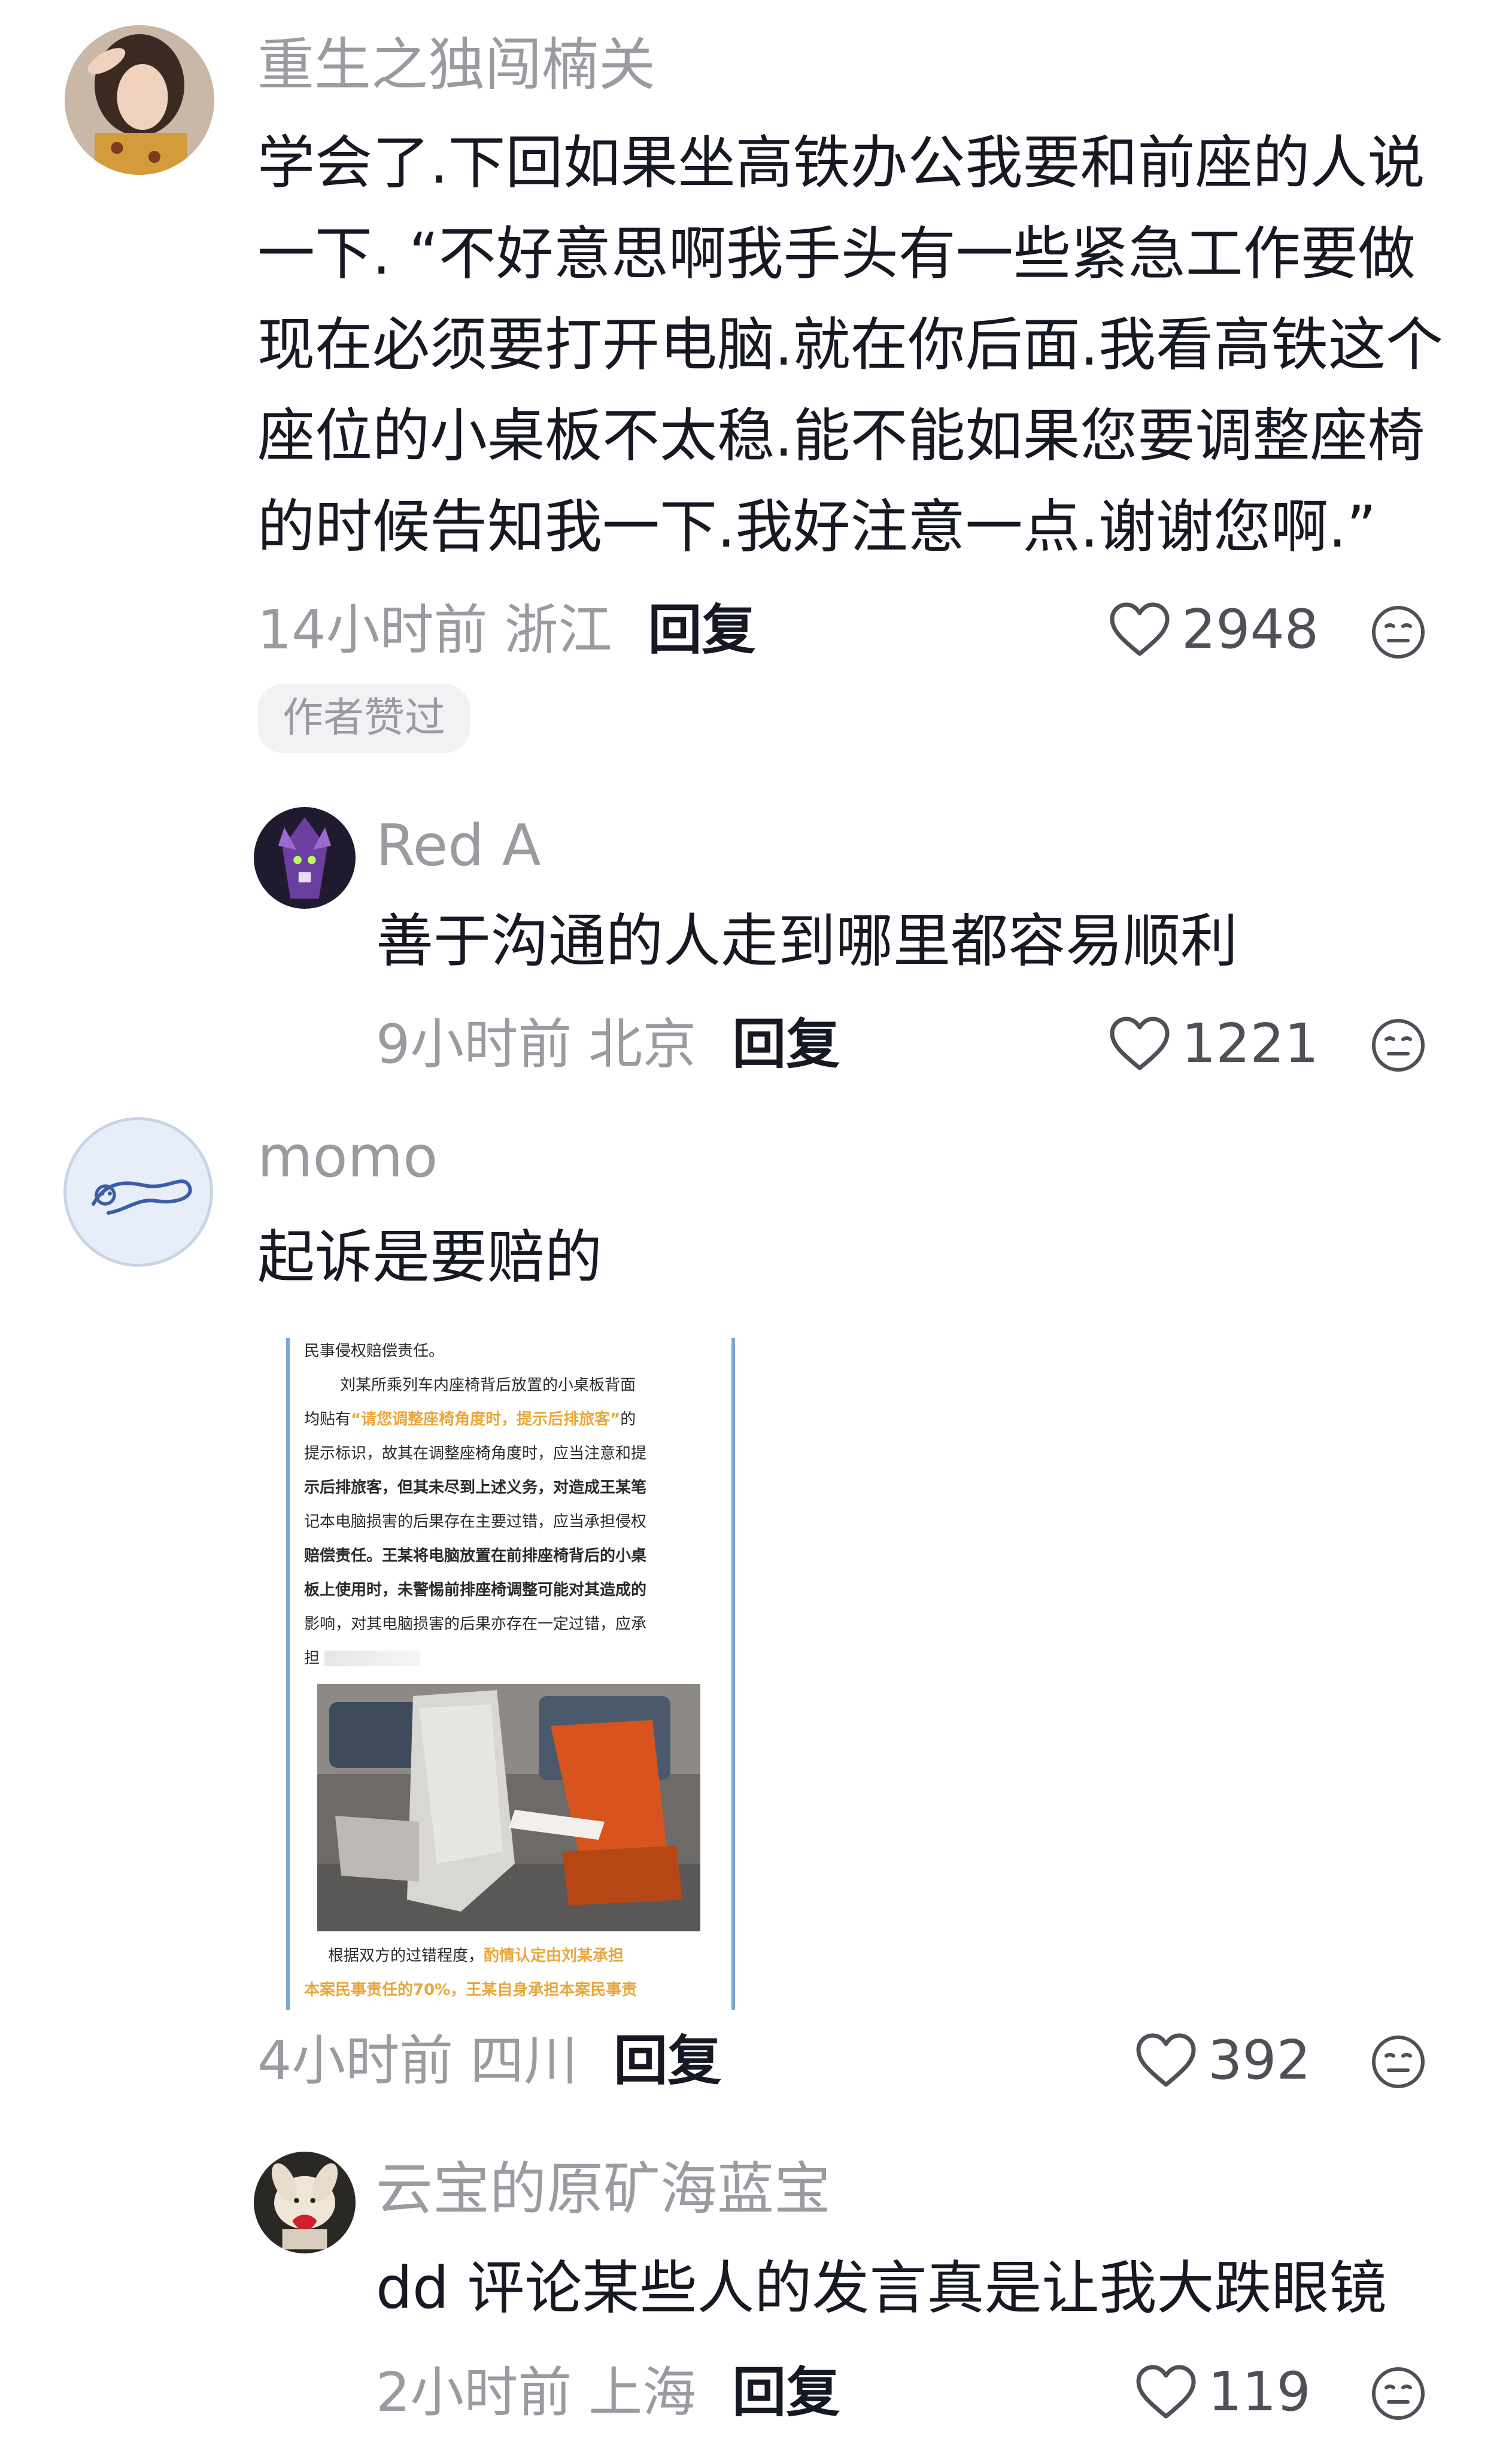  Describe the element at coordinates (474, 2393) in the screenshot. I see `comment-time: 2小时前` at that location.